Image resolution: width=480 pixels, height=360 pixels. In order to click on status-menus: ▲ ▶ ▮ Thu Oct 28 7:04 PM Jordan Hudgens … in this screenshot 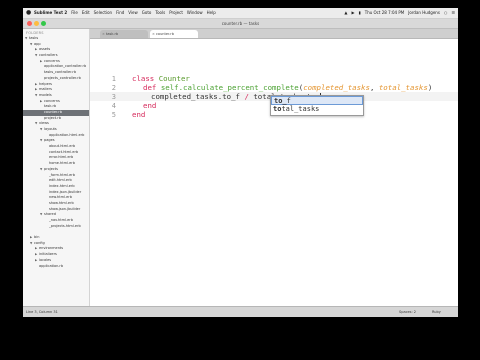, I will do `click(399, 12)`.